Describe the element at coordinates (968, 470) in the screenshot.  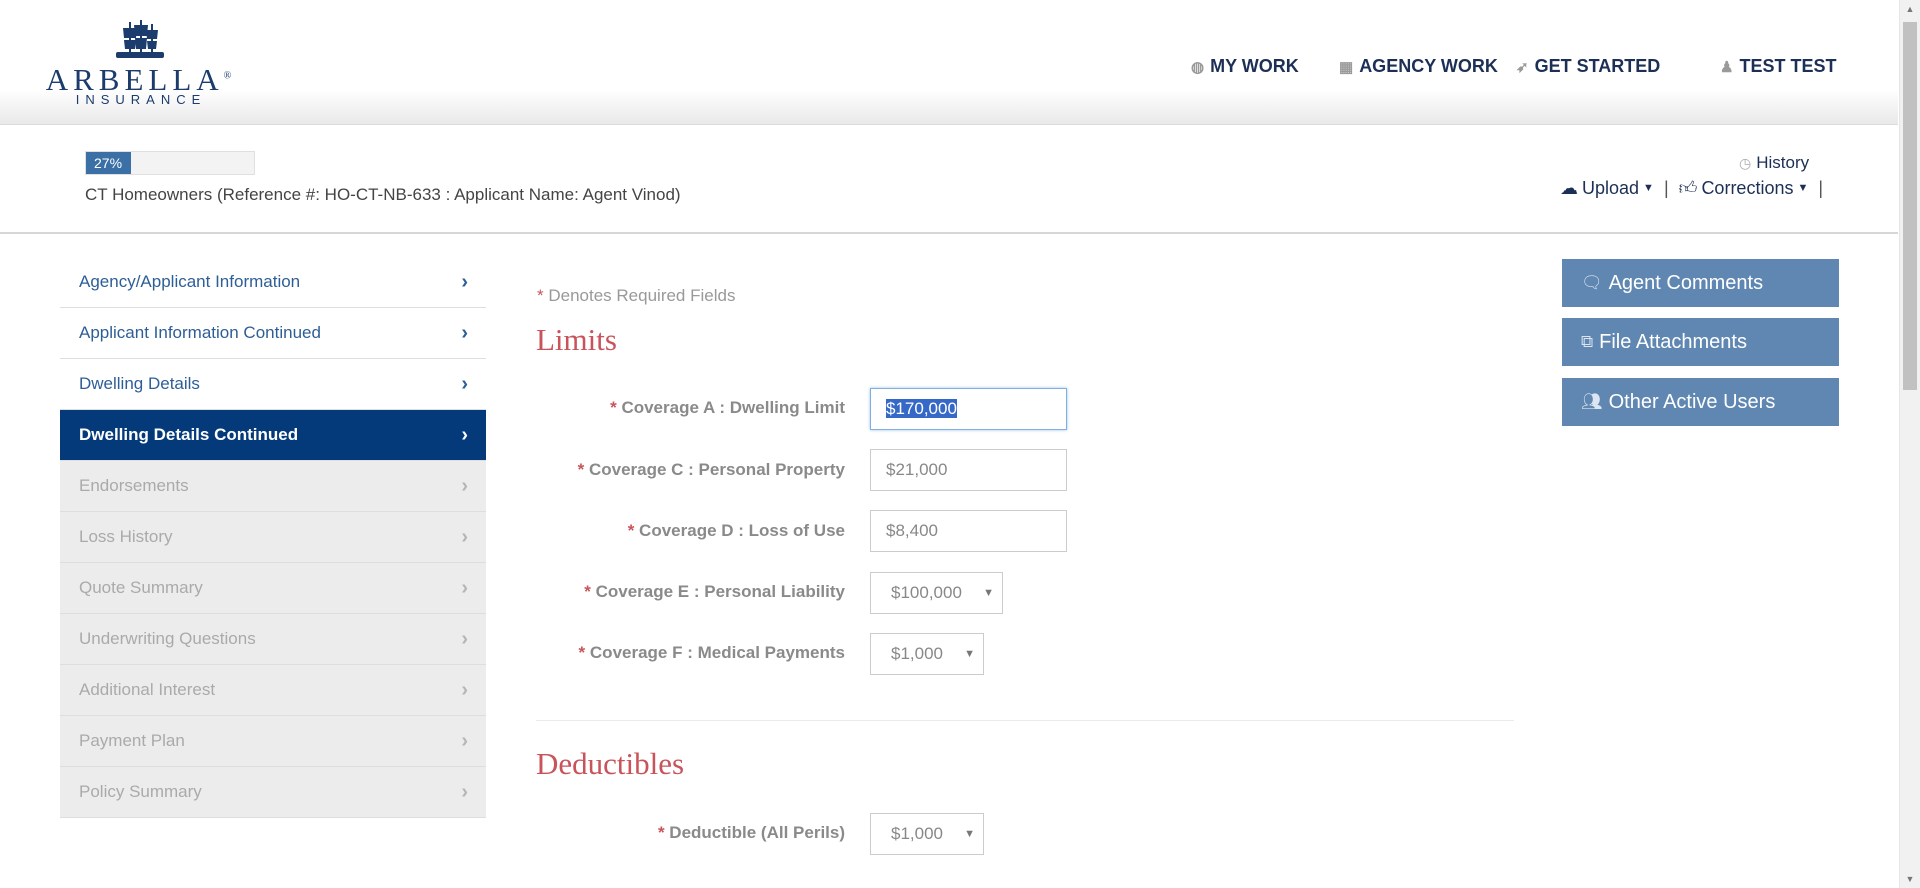
I see `coverage-c-input: $21,000` at that location.